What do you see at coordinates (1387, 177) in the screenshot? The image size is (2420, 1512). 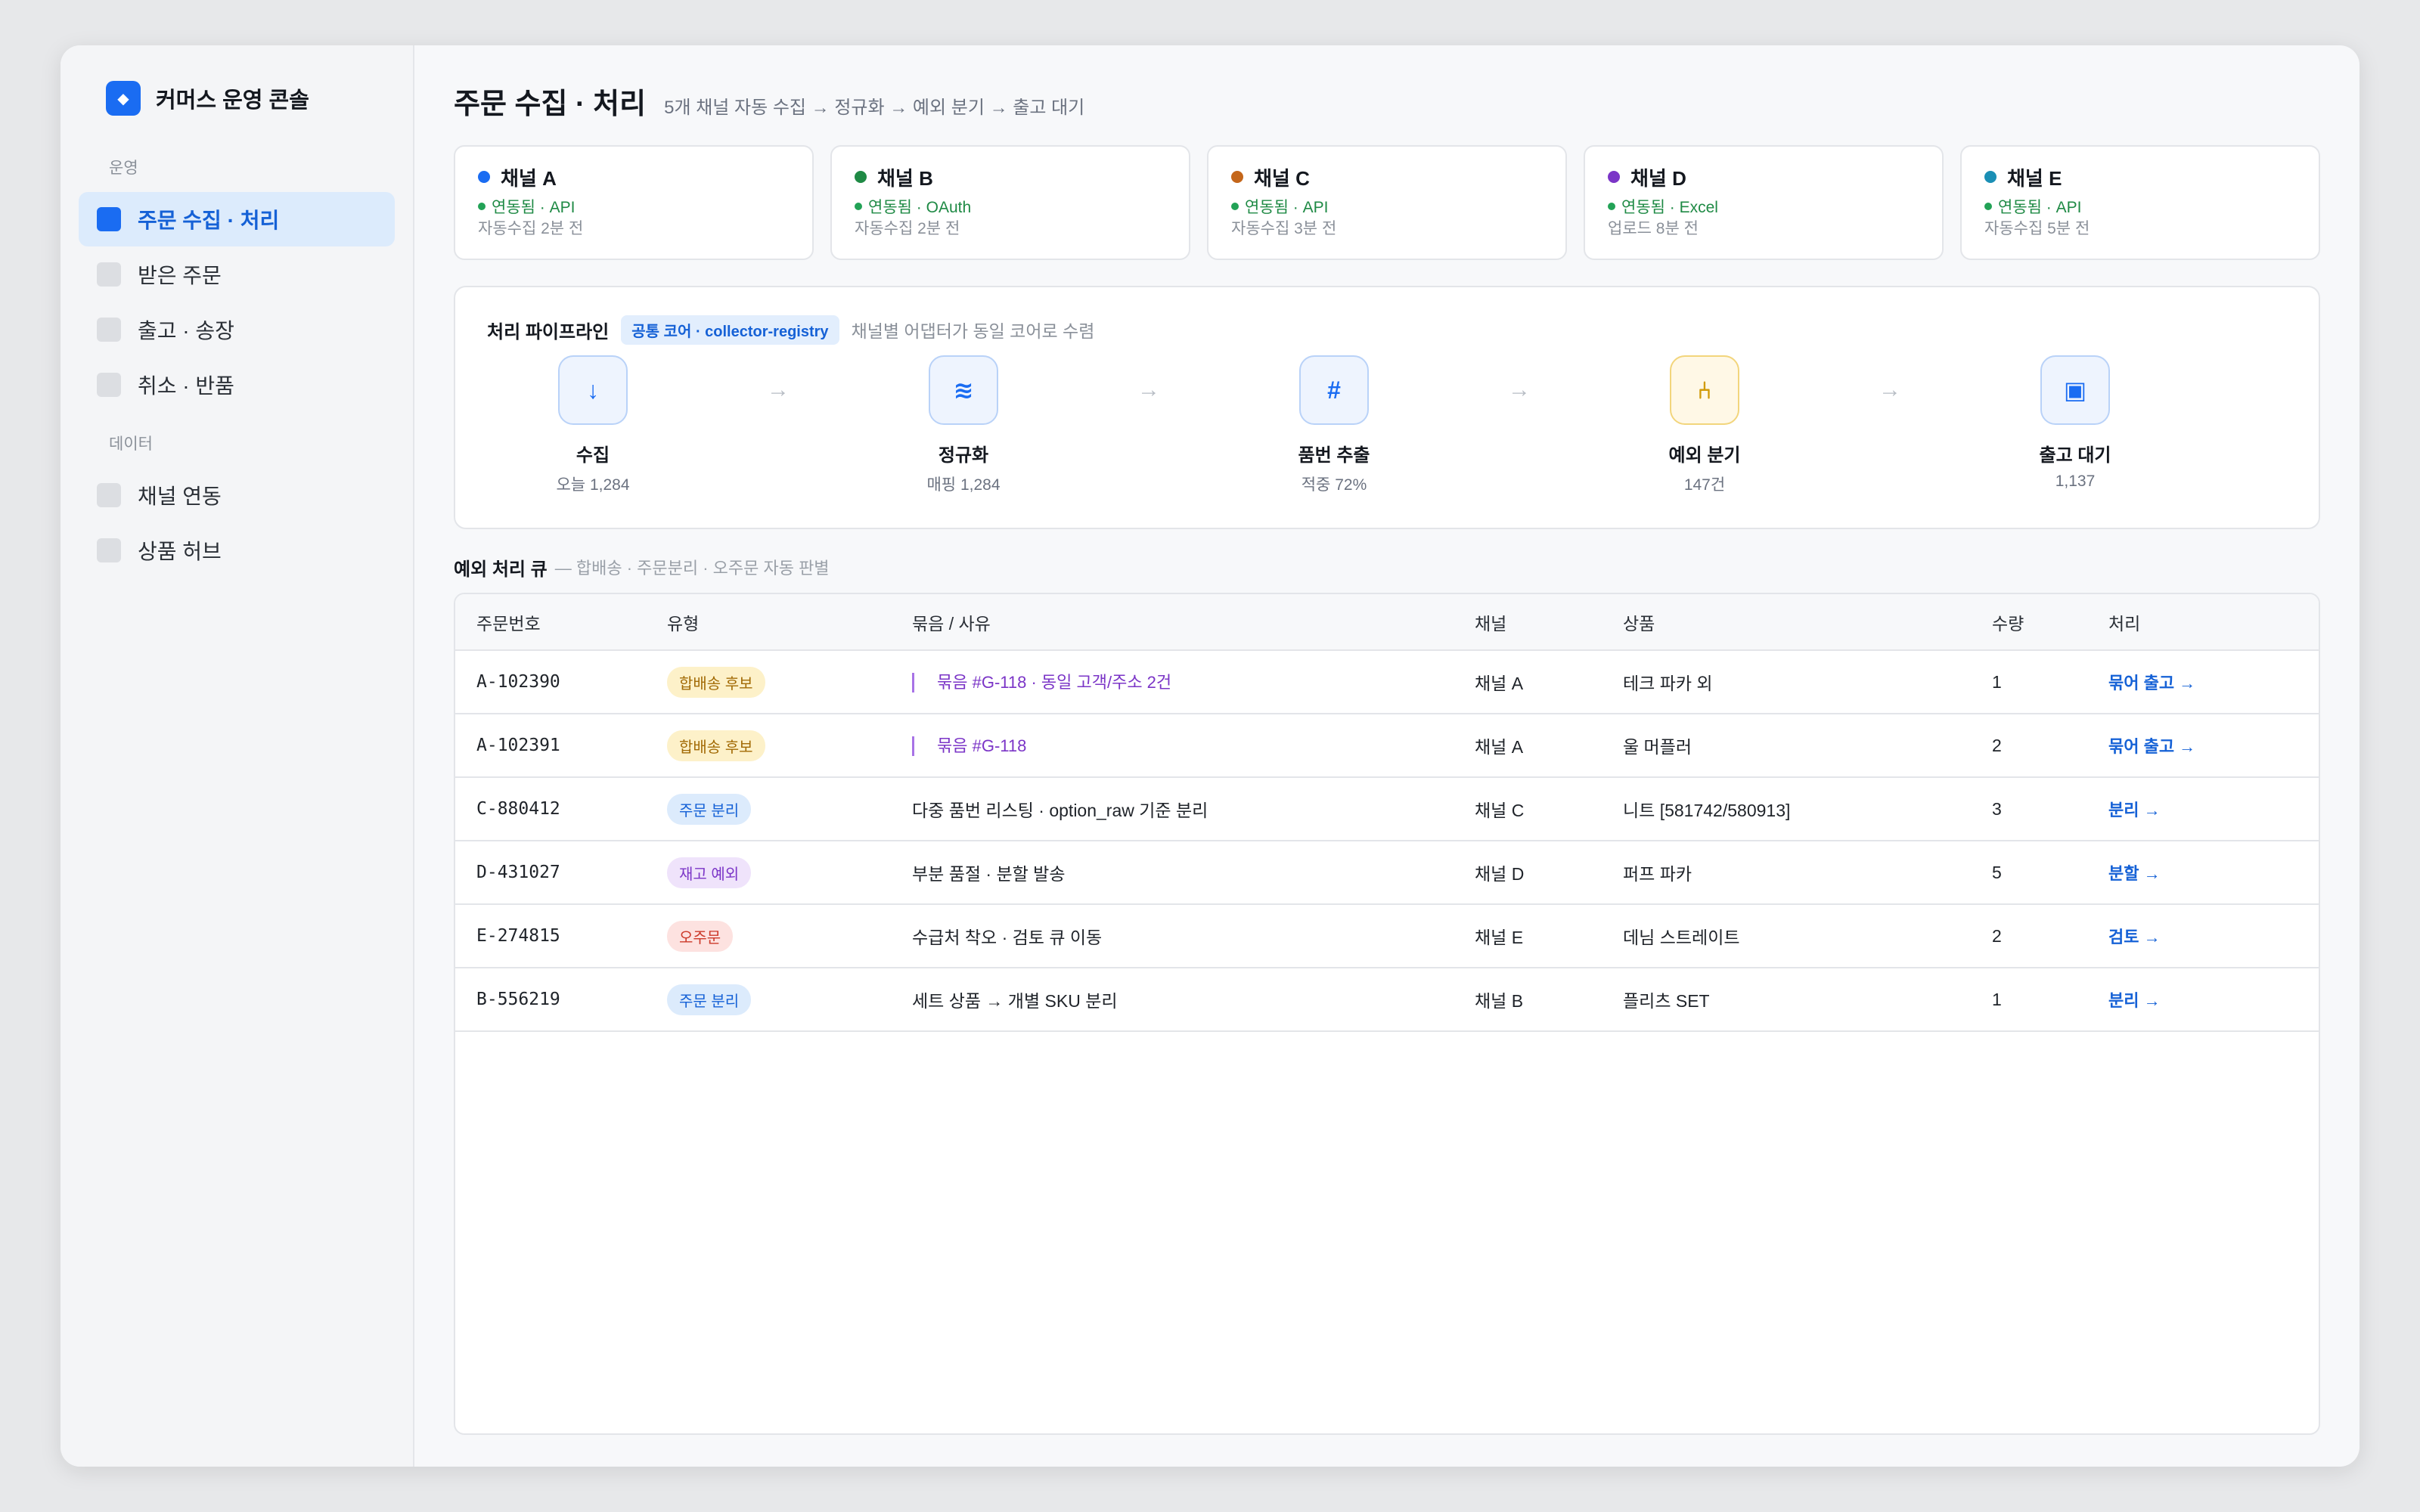 I see `channel-name-row: 채널 C` at bounding box center [1387, 177].